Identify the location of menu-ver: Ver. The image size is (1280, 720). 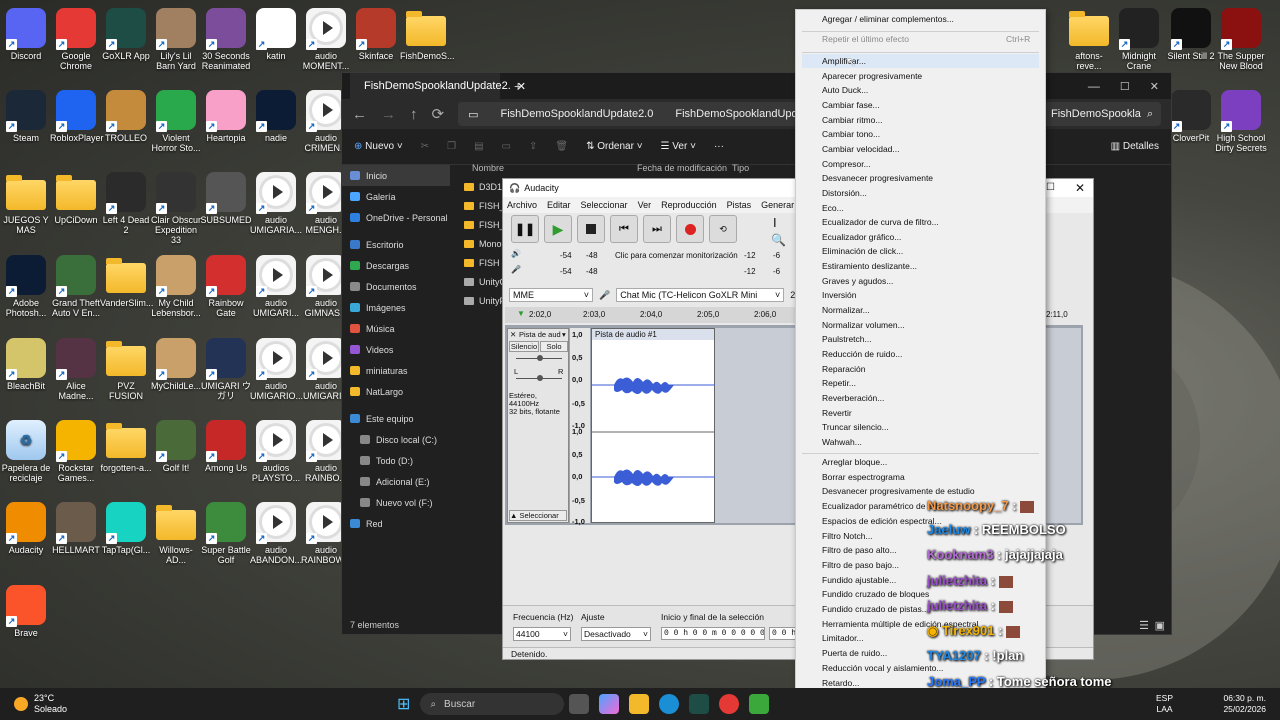
(645, 205).